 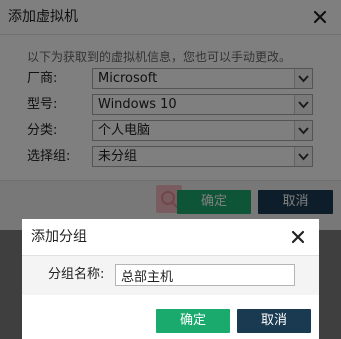 What do you see at coordinates (76, 274) in the screenshot?
I see `group-name-label: 分组名称:` at bounding box center [76, 274].